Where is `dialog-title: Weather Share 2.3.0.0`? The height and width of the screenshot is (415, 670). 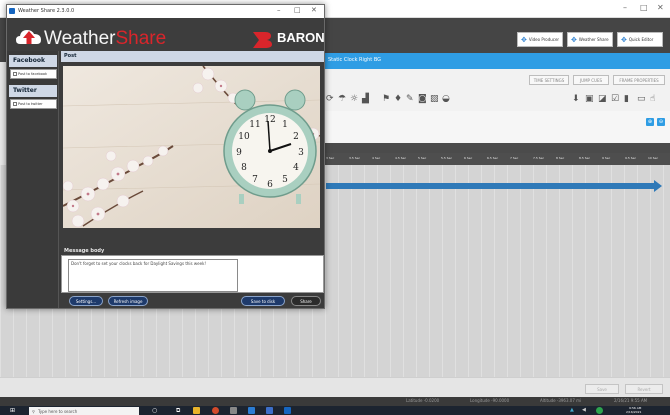 dialog-title: Weather Share 2.3.0.0 is located at coordinates (46, 11).